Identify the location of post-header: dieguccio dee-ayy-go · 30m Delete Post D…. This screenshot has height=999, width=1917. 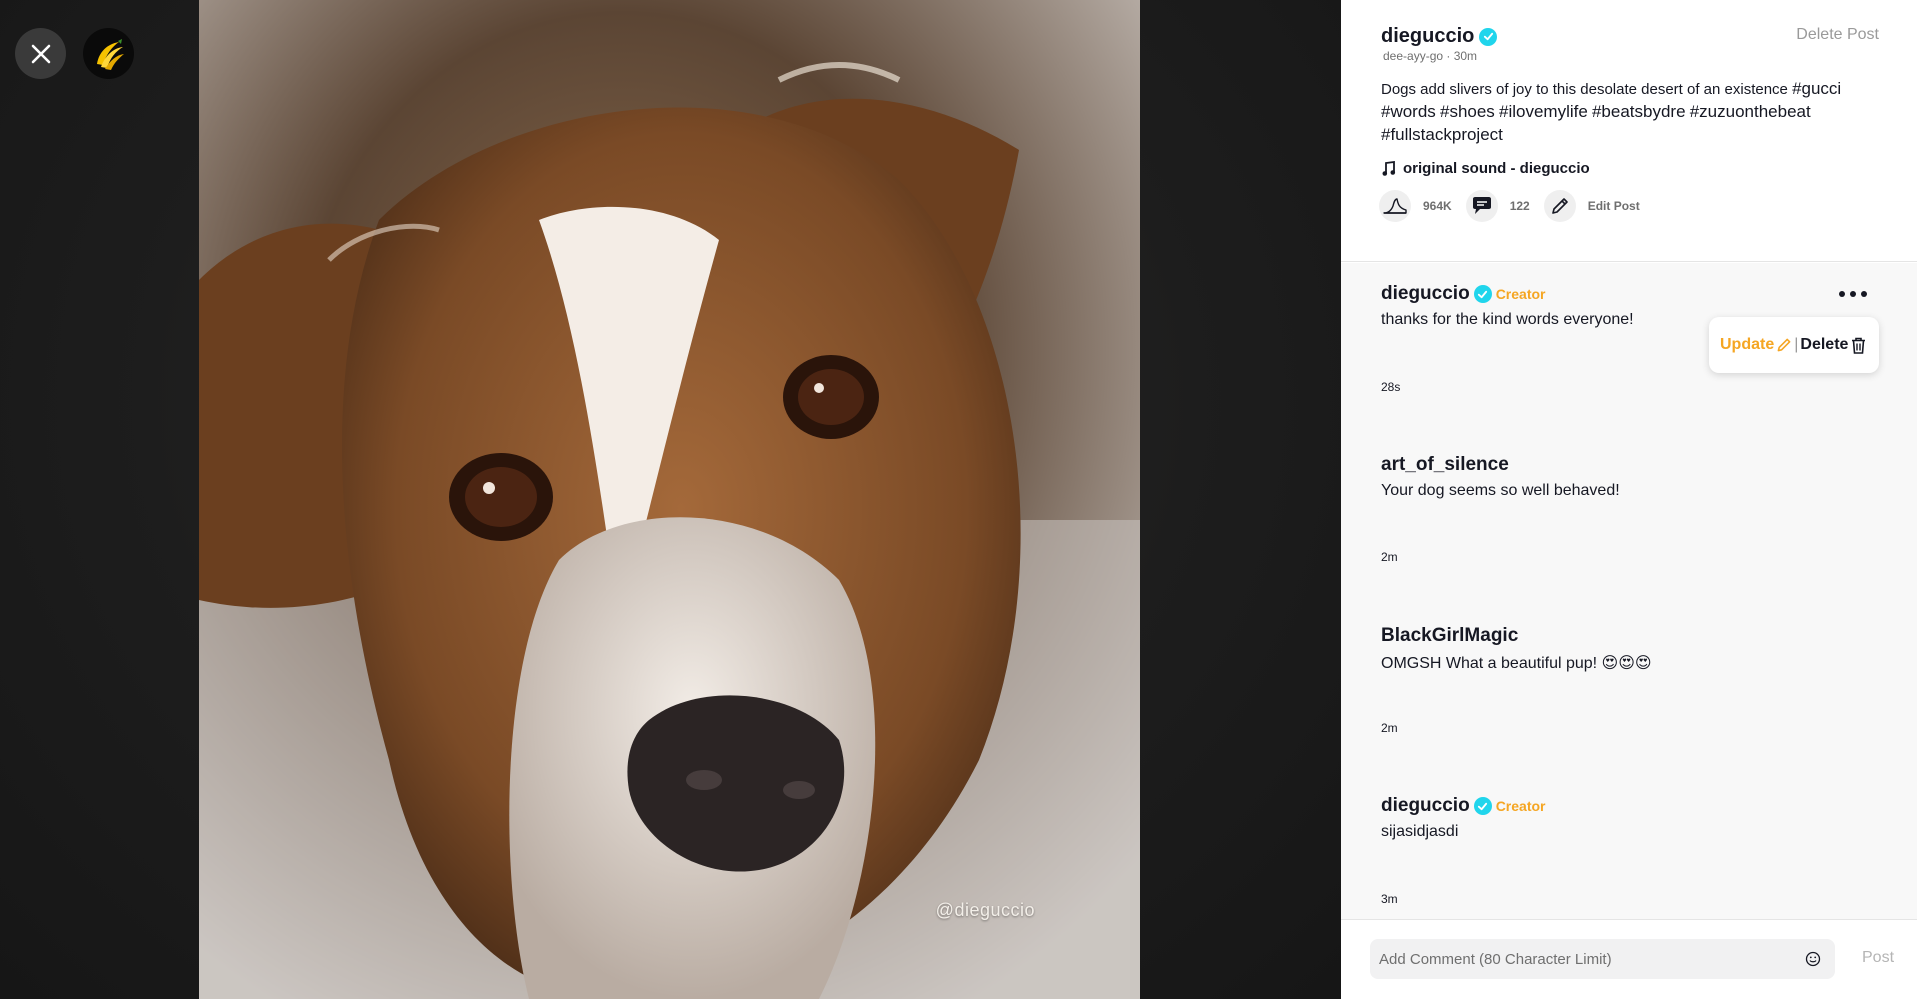
(1629, 131).